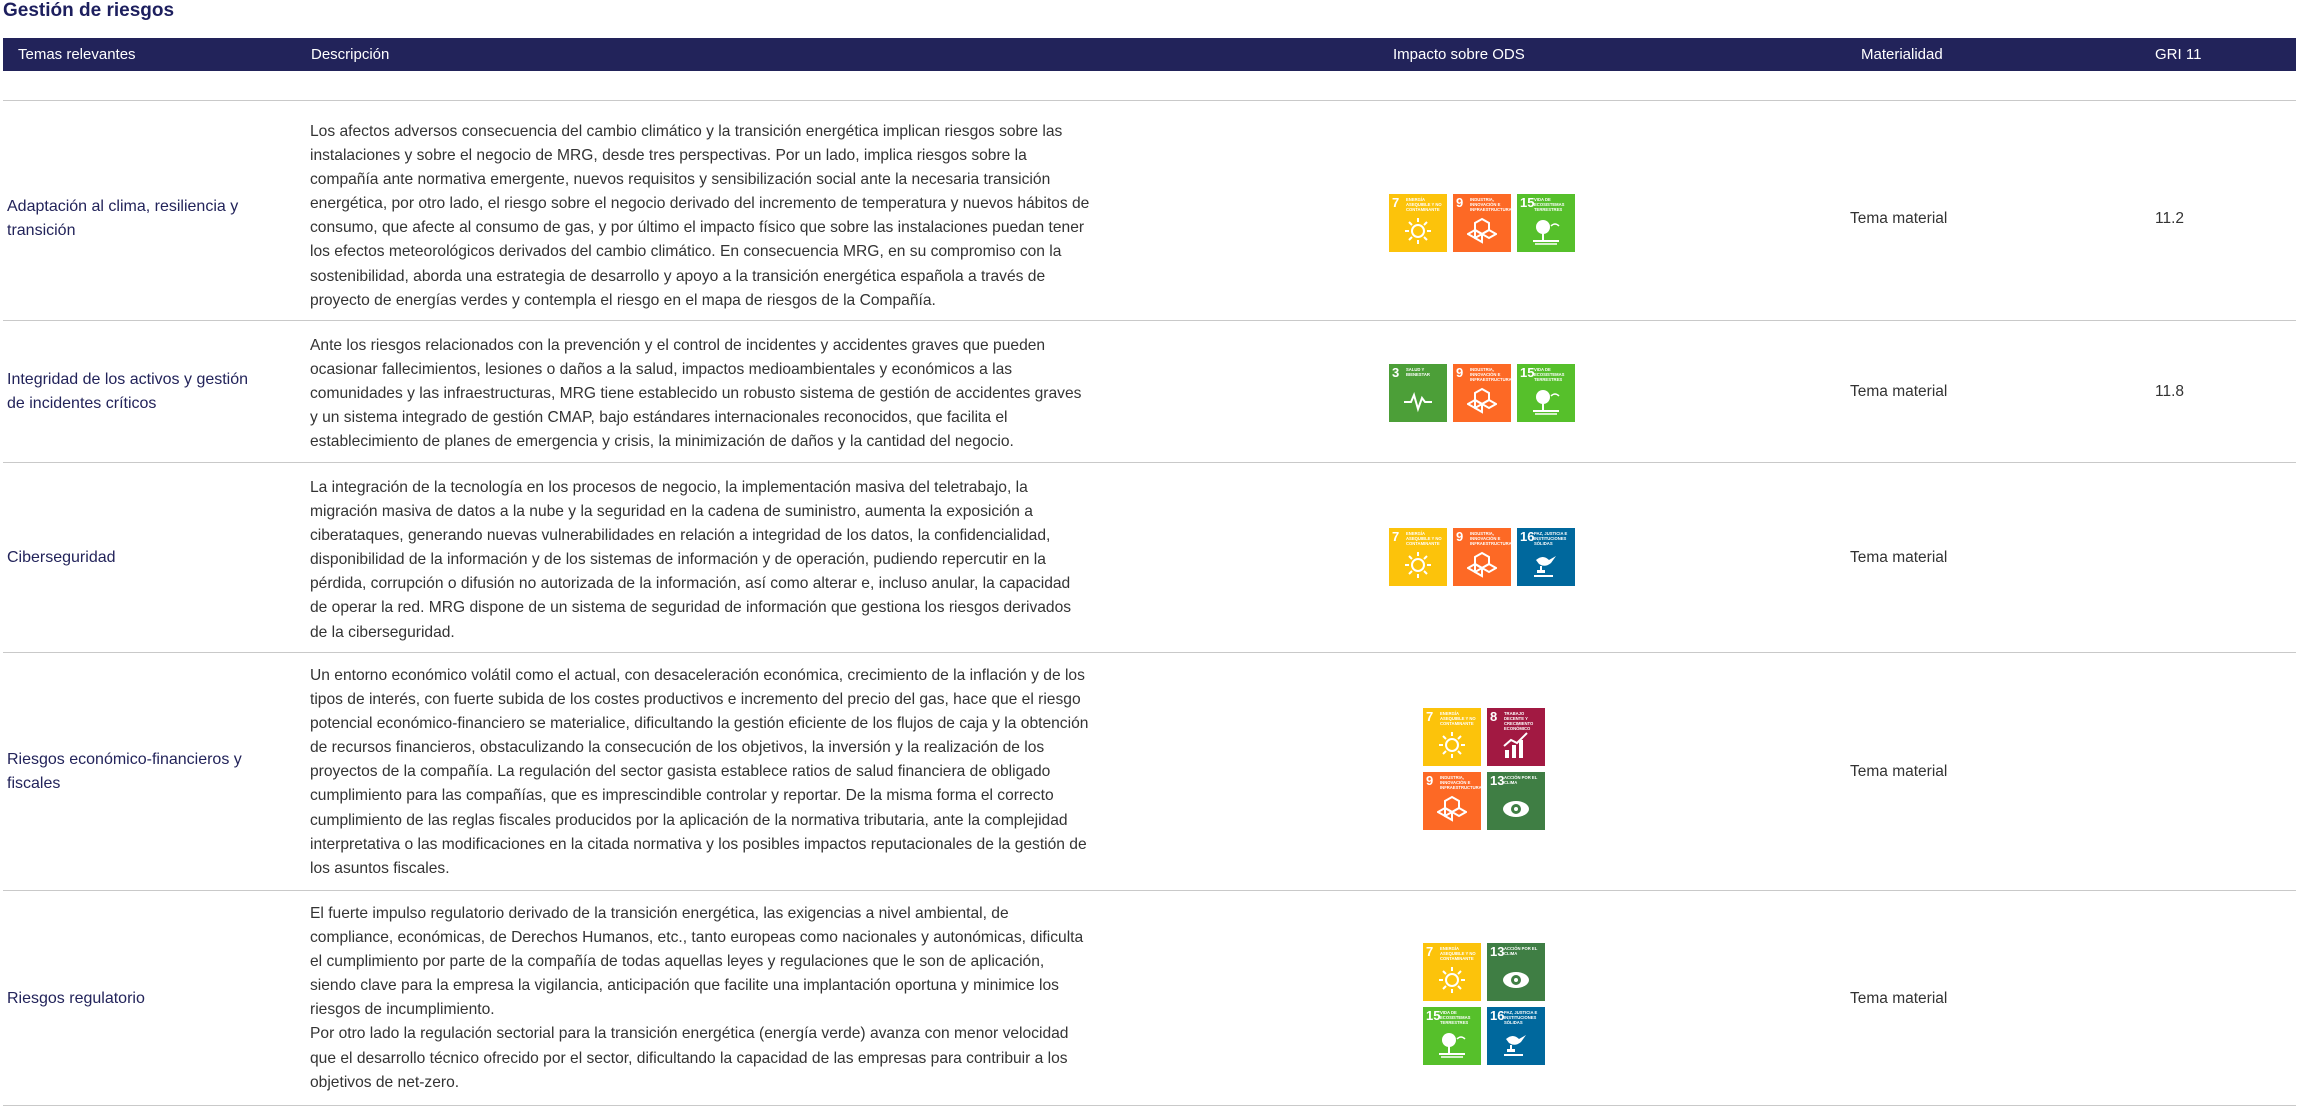  Describe the element at coordinates (1418, 372) in the screenshot. I see `sdg-label: Salud y bienestar` at that location.